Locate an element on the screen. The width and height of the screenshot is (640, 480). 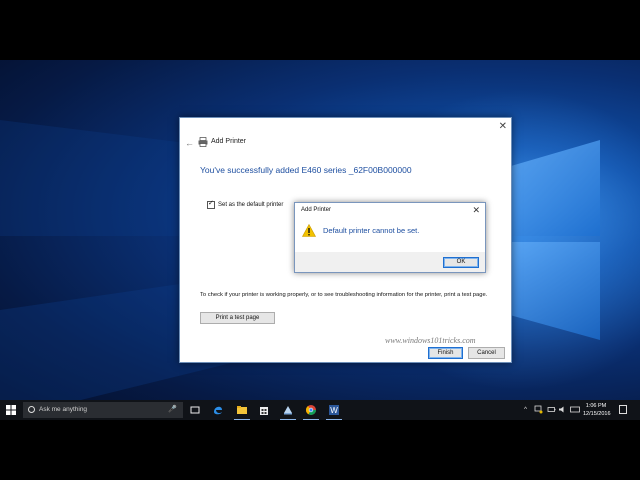
default-printer-checkbox is located at coordinates (211, 204).